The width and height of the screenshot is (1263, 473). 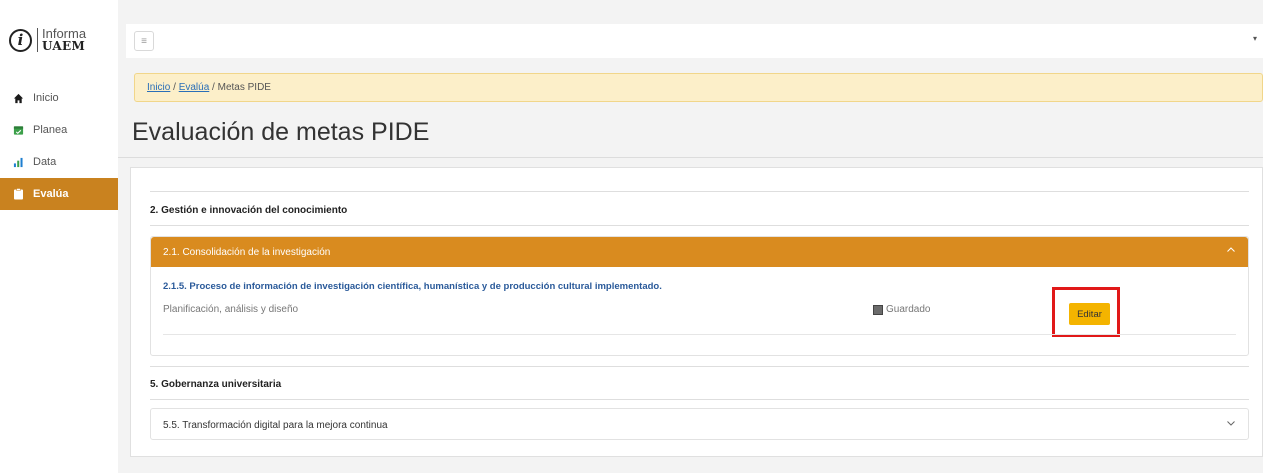 I want to click on status-text: Guardado, so click(x=908, y=309).